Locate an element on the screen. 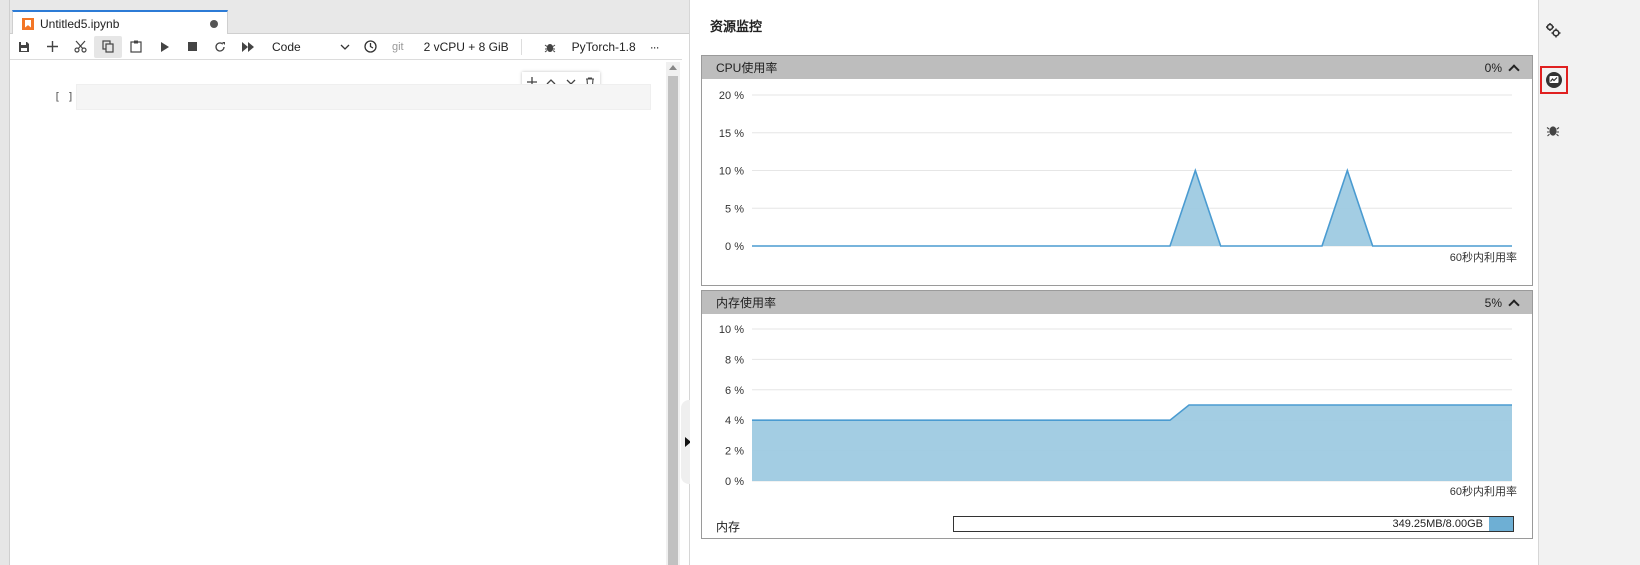 This screenshot has width=1640, height=565. kernel-name: PyTorch-1.8 is located at coordinates (604, 47).